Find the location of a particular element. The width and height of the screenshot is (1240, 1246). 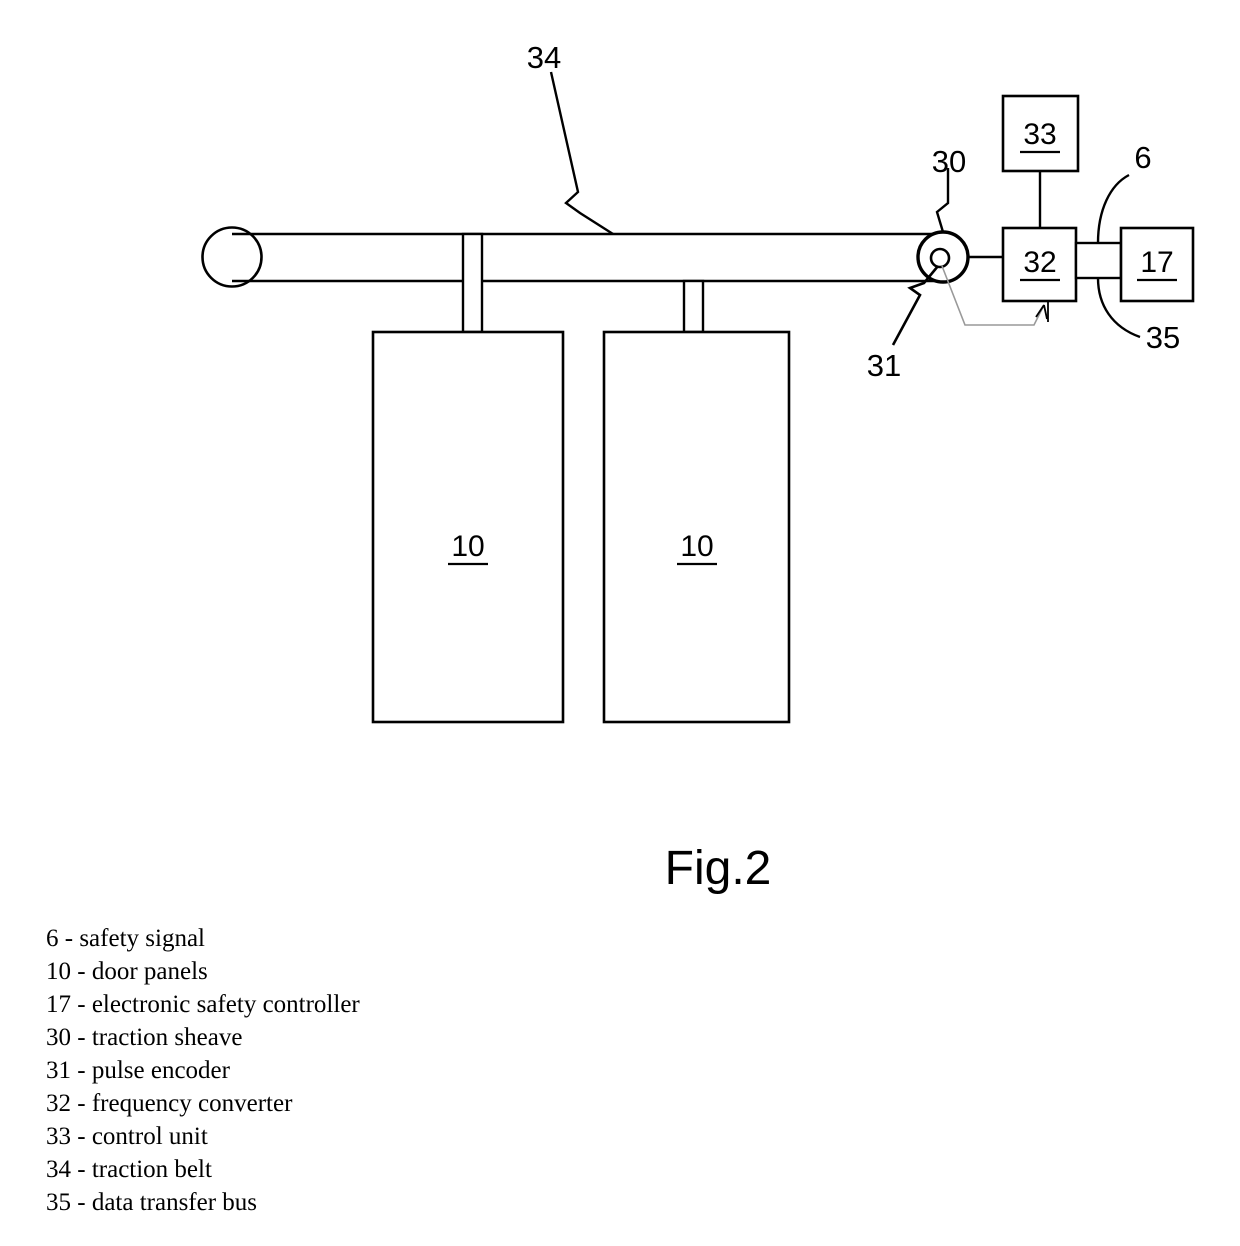

legend-item: 35 - data transfer bus is located at coordinates (152, 1202).